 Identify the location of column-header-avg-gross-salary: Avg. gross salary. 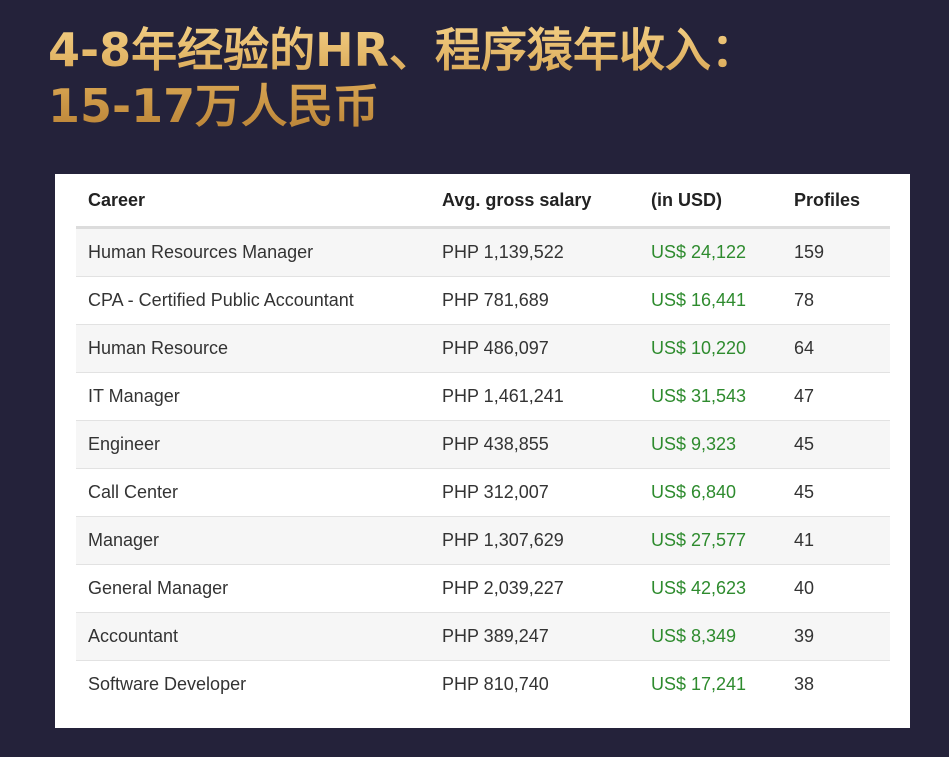
(534, 201).